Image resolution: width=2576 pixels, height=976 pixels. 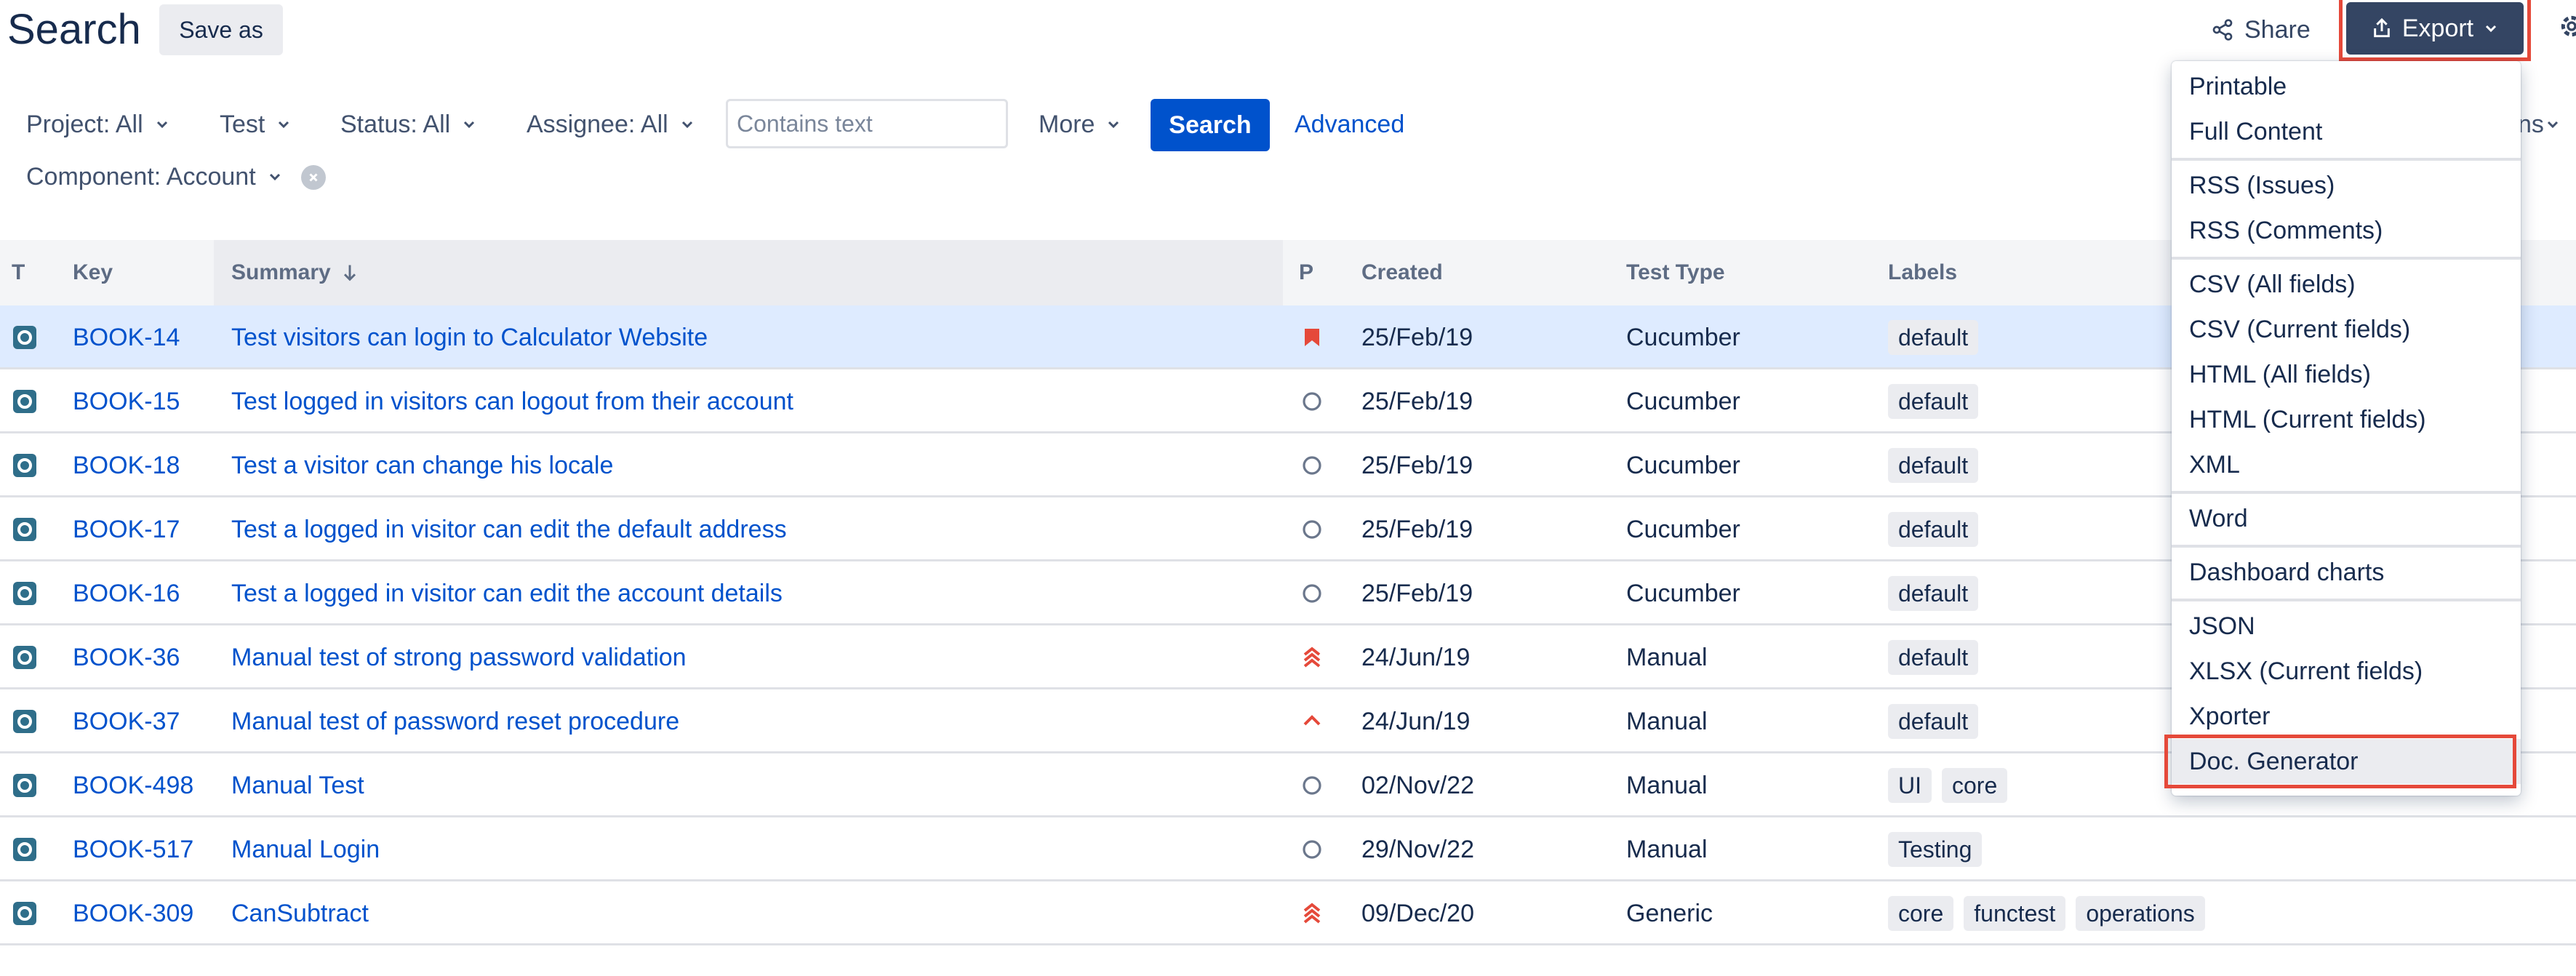 I want to click on search-button: Search, so click(x=1210, y=125).